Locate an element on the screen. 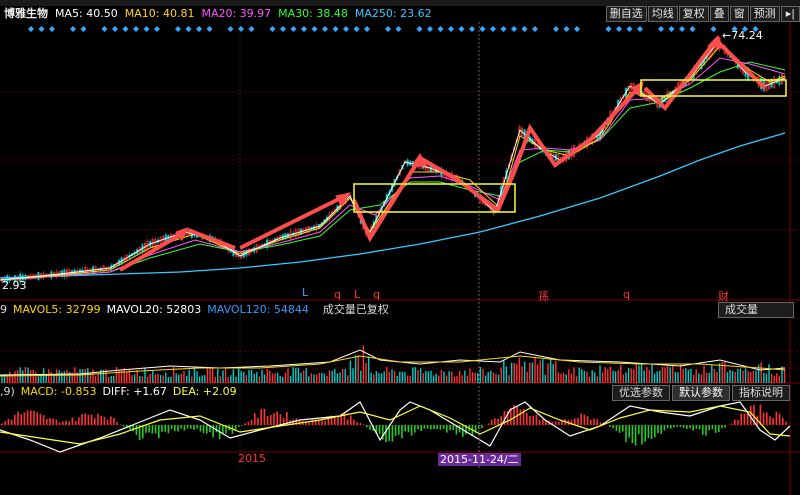 The image size is (800, 495). mavol120-readout: MAVOL120: 54844 is located at coordinates (258, 309).